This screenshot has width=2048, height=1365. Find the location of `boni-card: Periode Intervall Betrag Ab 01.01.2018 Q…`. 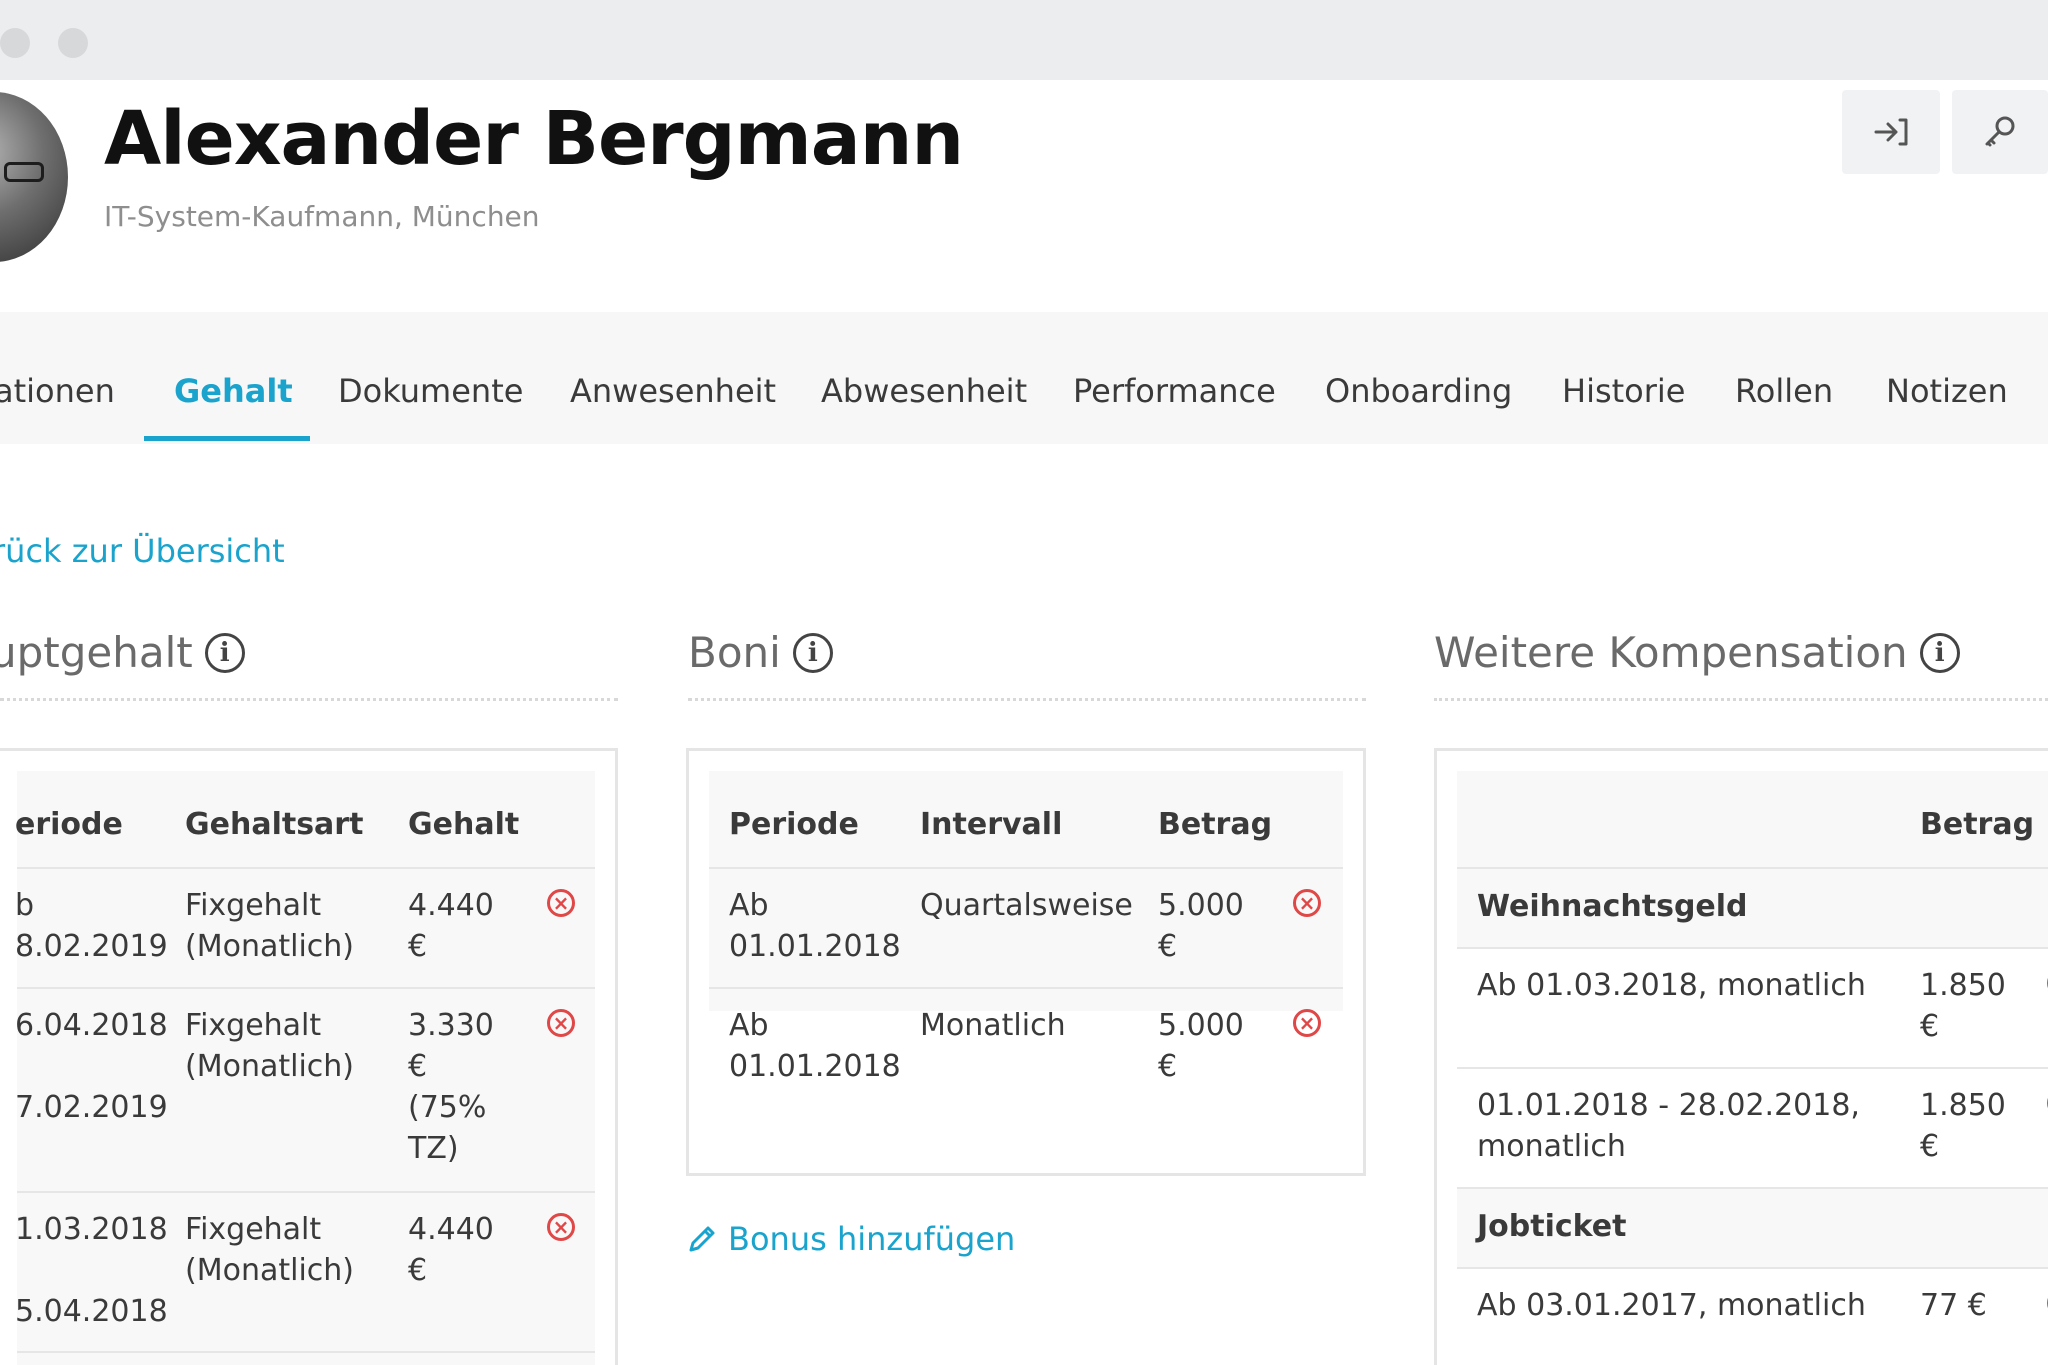

boni-card: Periode Intervall Betrag Ab 01.01.2018 Q… is located at coordinates (1026, 962).